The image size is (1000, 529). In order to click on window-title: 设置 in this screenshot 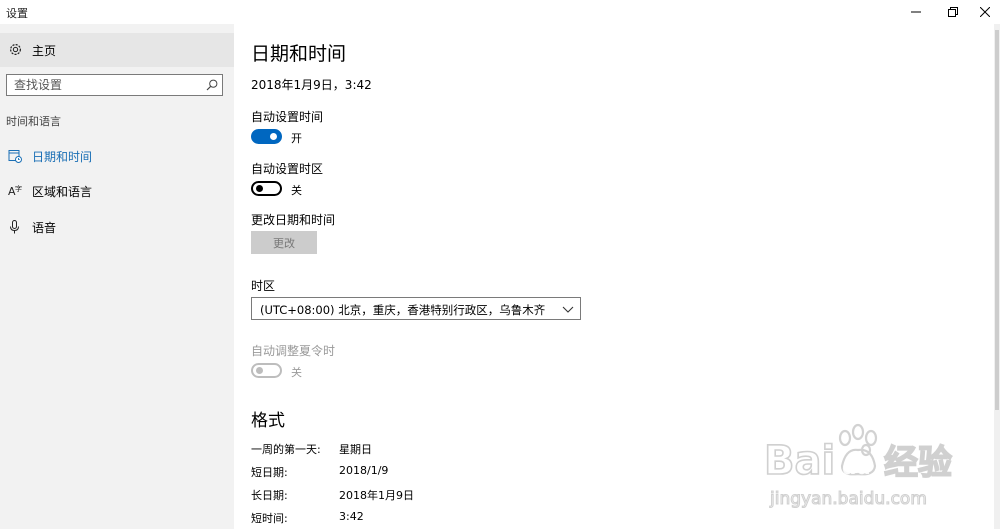, I will do `click(17, 13)`.